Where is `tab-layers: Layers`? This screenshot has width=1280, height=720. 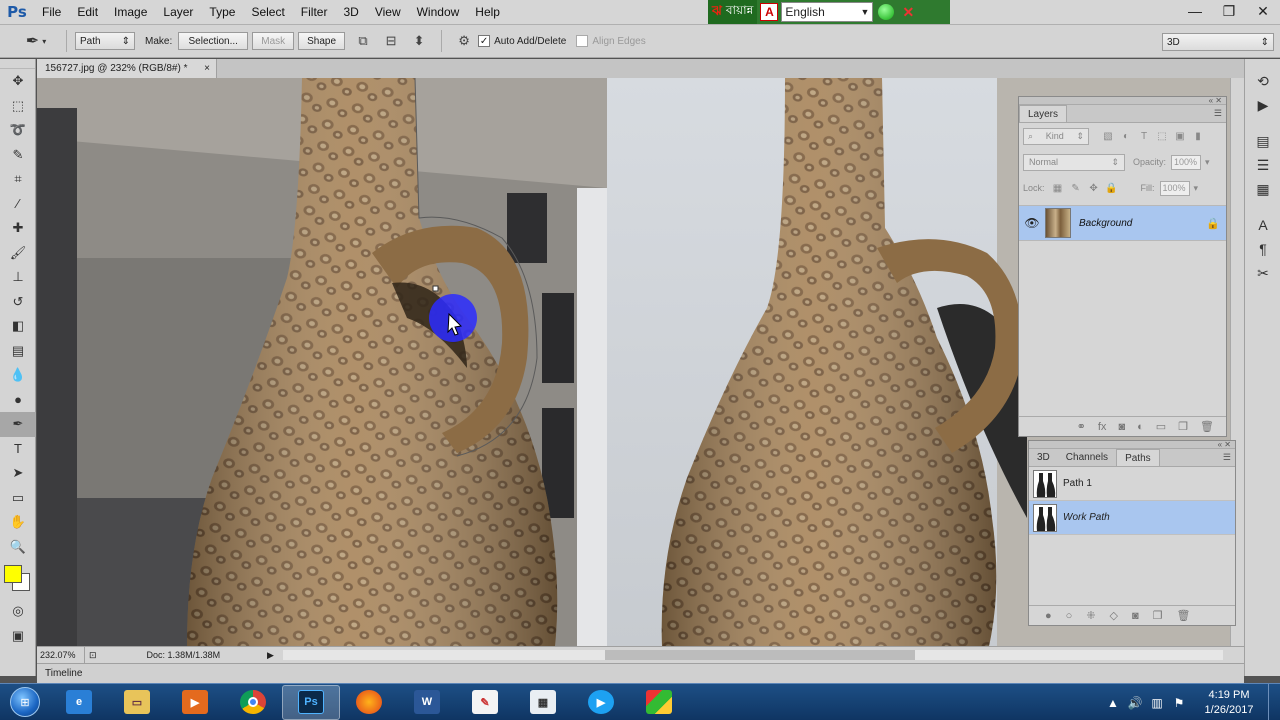 tab-layers: Layers is located at coordinates (1043, 113).